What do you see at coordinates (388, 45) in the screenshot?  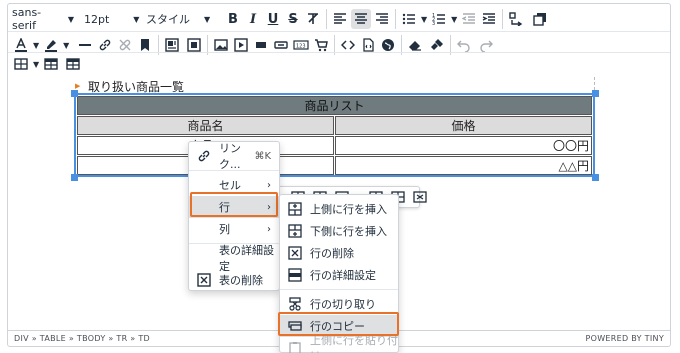 I see `globe-icon` at bounding box center [388, 45].